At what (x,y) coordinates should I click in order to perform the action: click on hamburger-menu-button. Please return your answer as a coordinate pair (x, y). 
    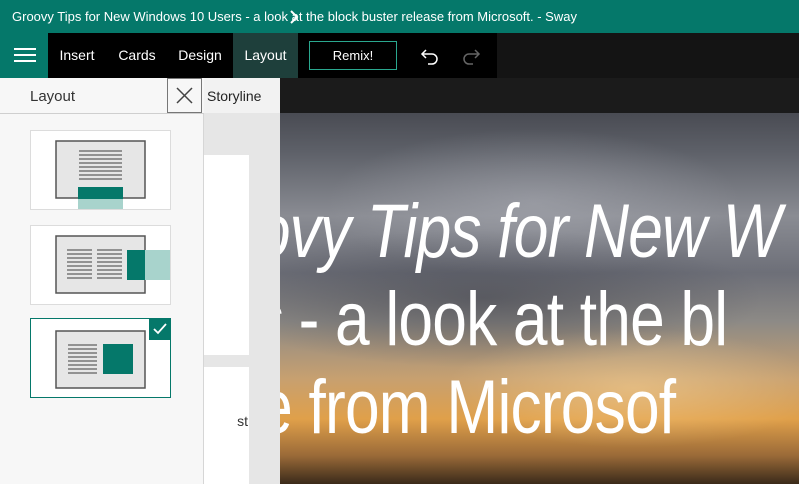
    Looking at the image, I should click on (24, 55).